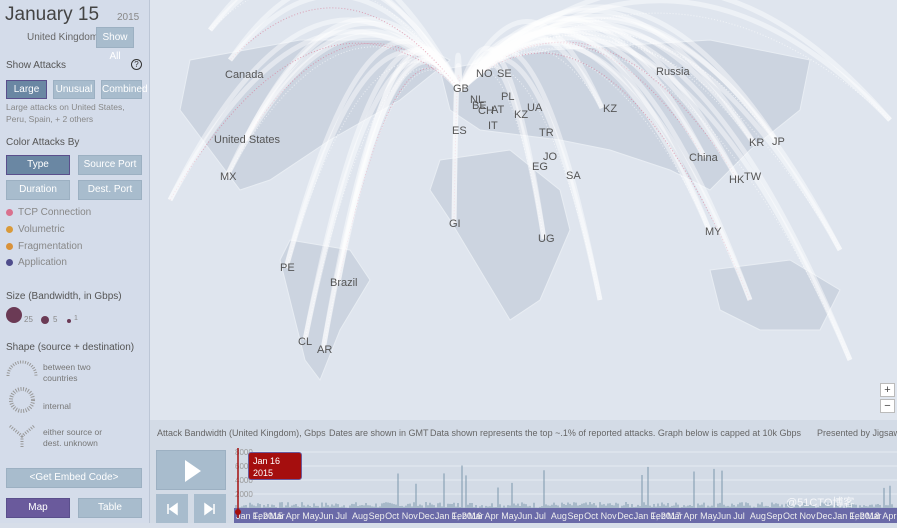  I want to click on country-label: AT, so click(497, 110).